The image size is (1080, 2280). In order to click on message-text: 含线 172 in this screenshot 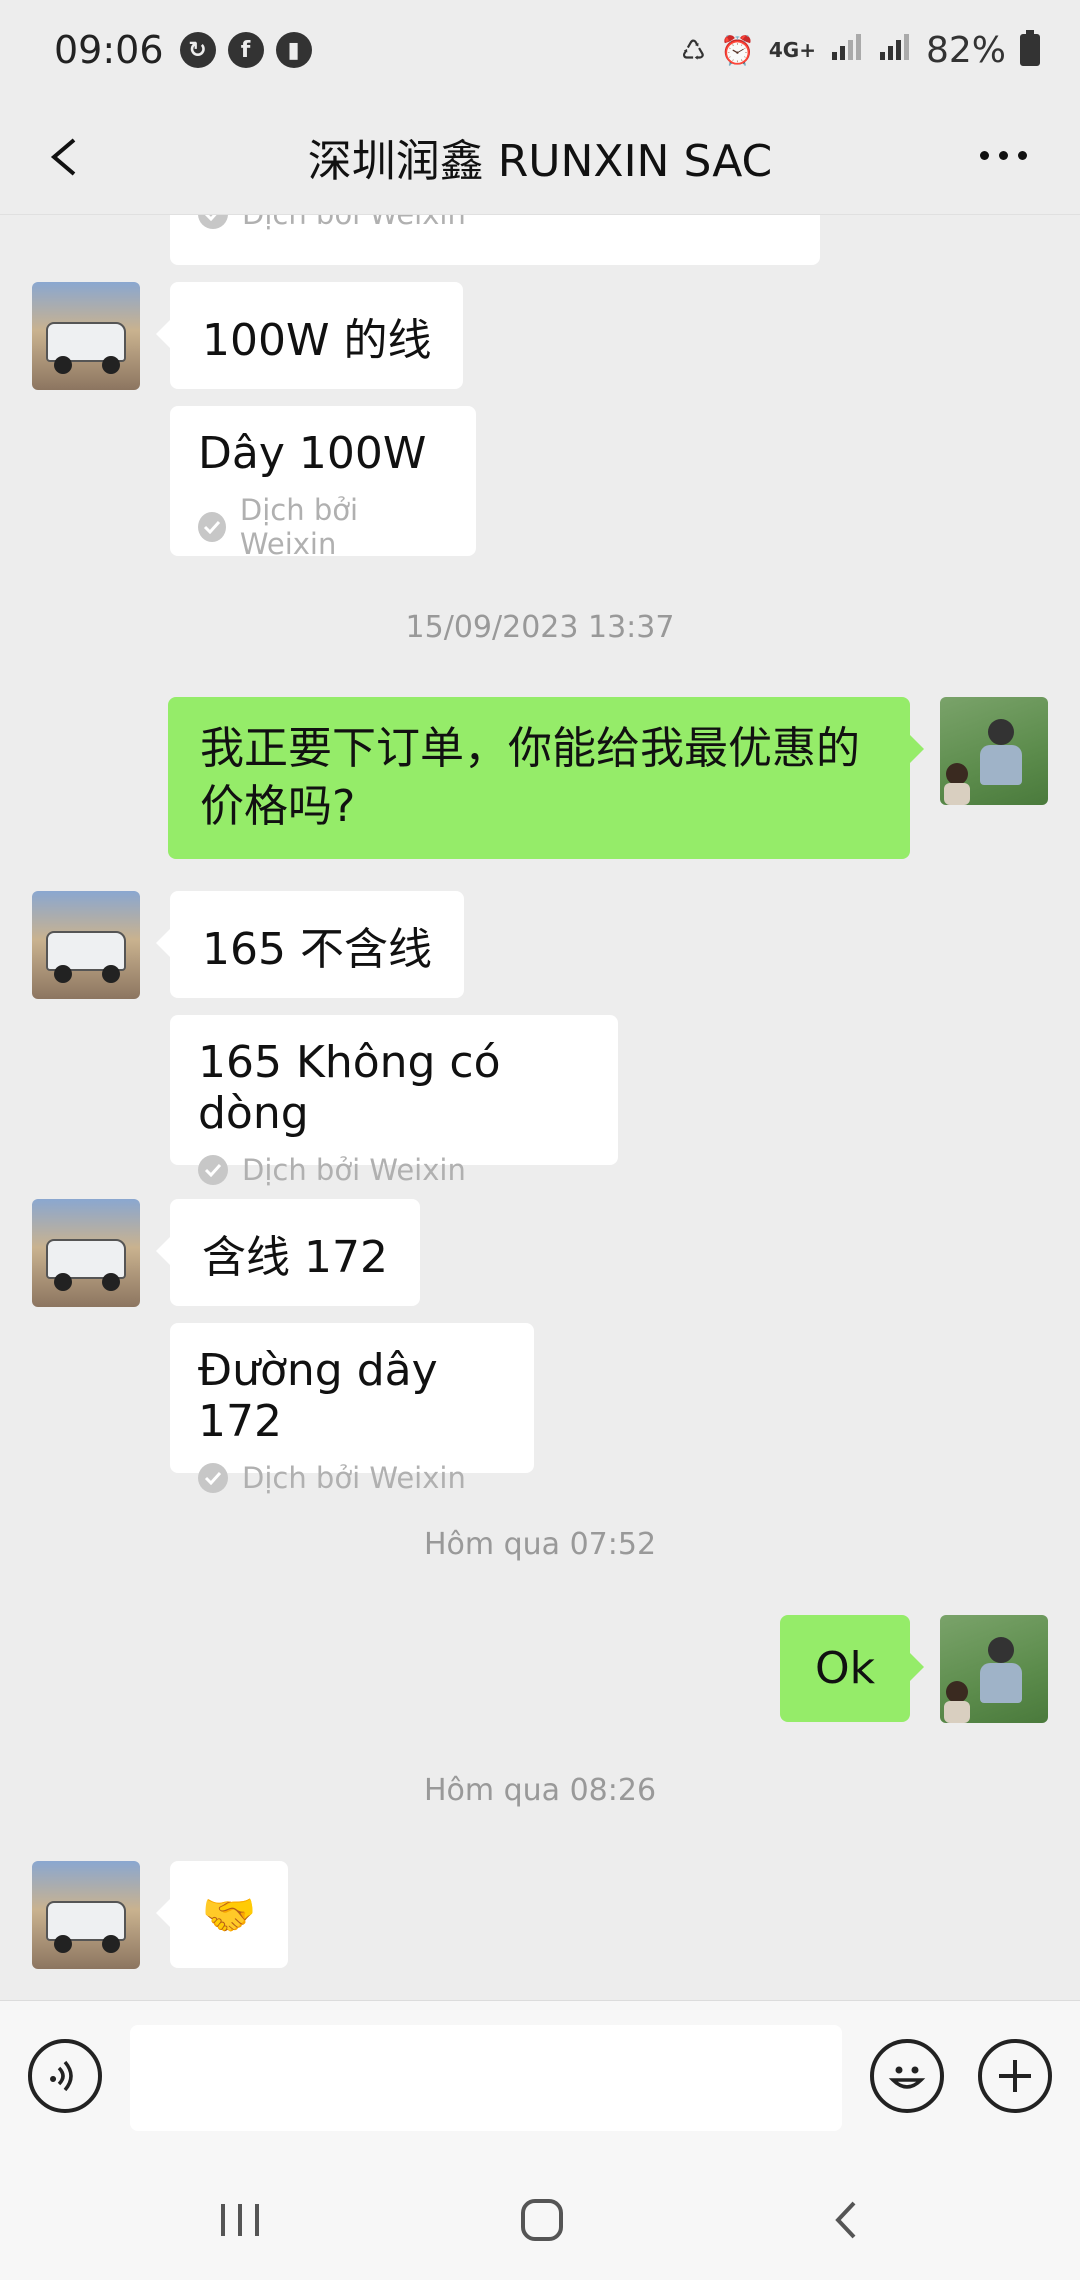, I will do `click(295, 1257)`.